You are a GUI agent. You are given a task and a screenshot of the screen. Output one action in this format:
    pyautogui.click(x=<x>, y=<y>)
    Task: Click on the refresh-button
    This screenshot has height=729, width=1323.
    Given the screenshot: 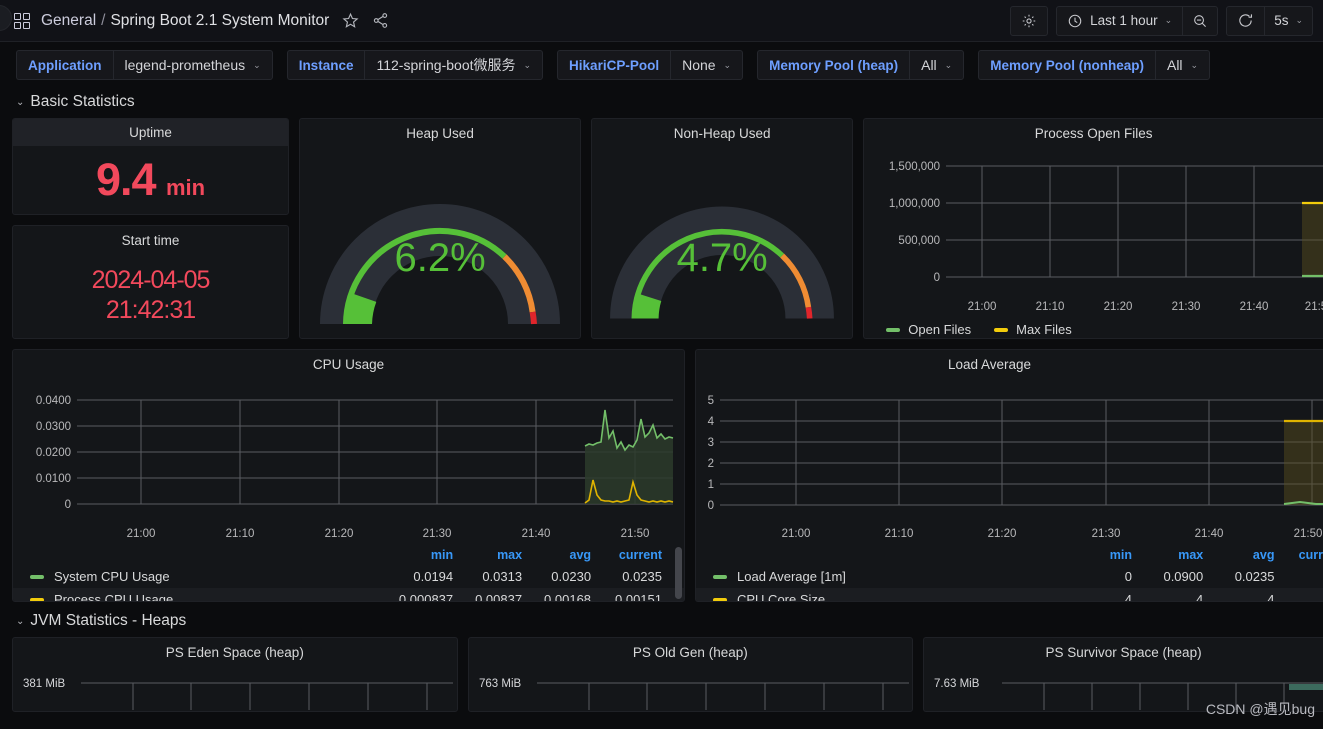 What is the action you would take?
    pyautogui.click(x=1245, y=21)
    